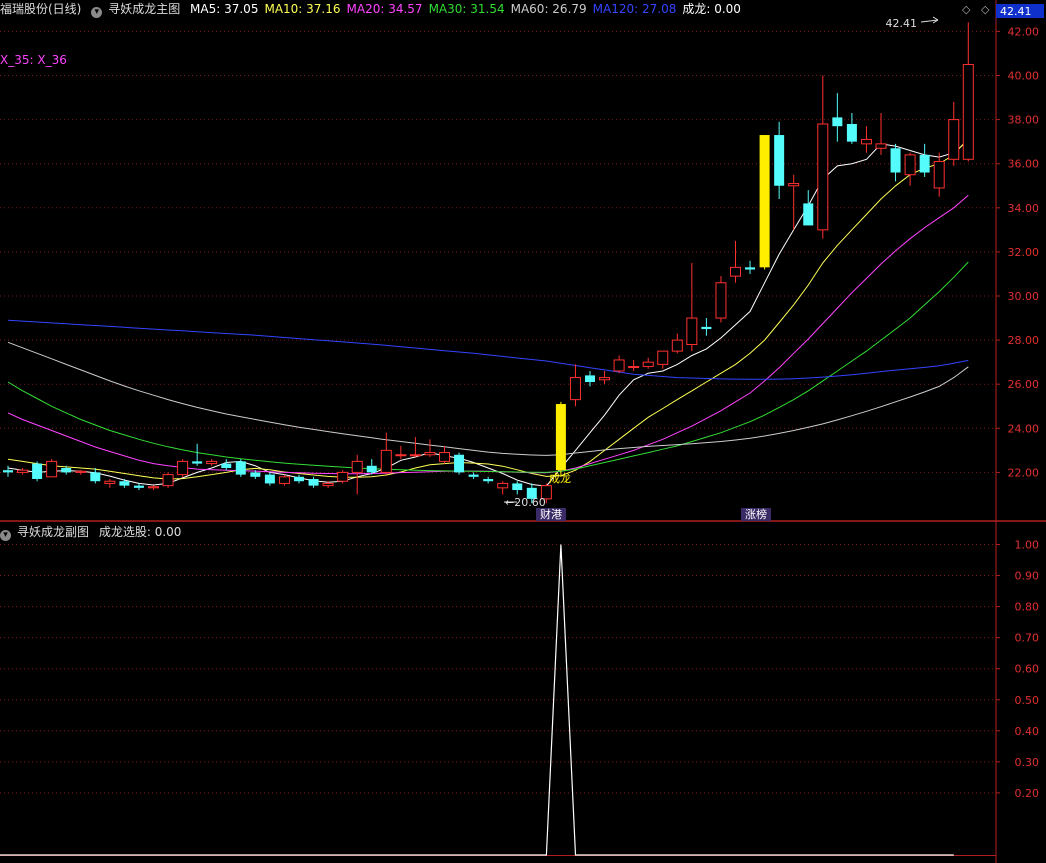 The width and height of the screenshot is (1046, 863). What do you see at coordinates (1024, 472) in the screenshot?
I see `y-tick-label: 22.00` at bounding box center [1024, 472].